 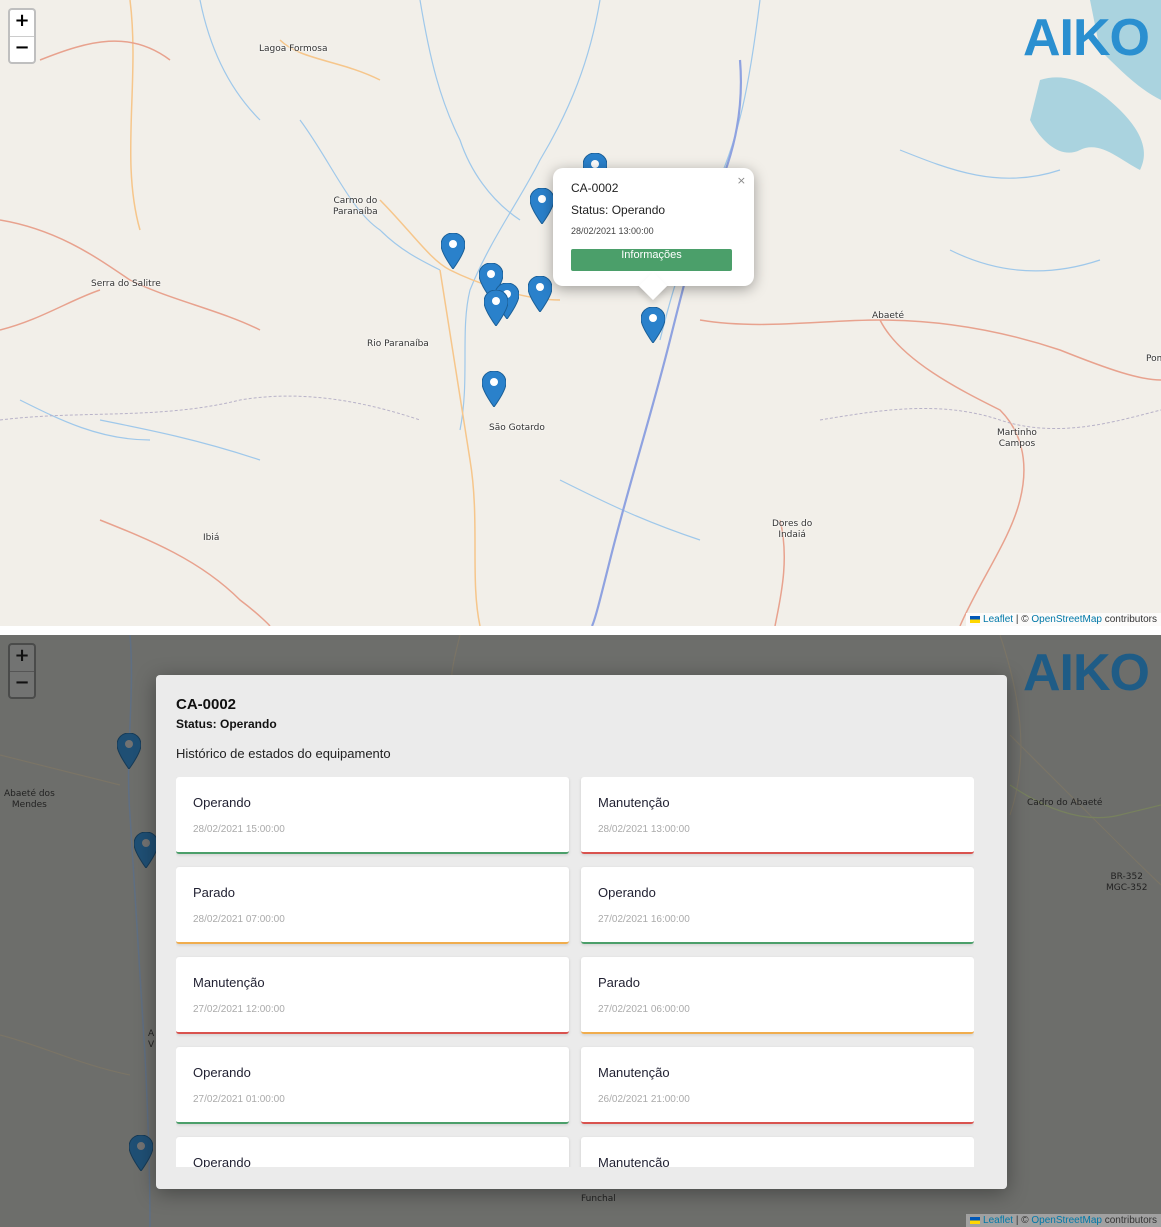 I want to click on history-time: 27/02/2021 16:00:00, so click(x=644, y=919).